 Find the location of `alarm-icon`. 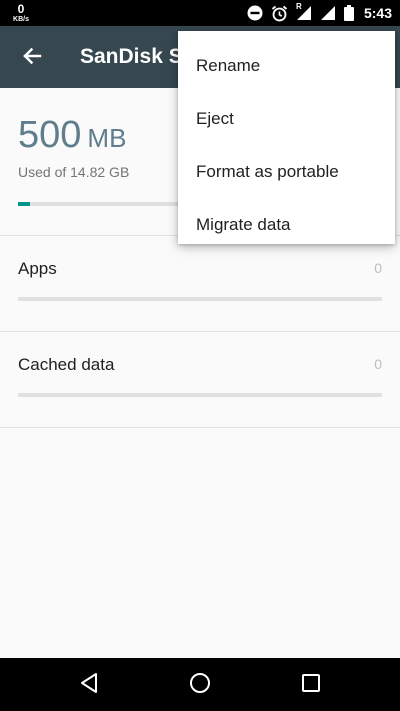

alarm-icon is located at coordinates (279, 13).